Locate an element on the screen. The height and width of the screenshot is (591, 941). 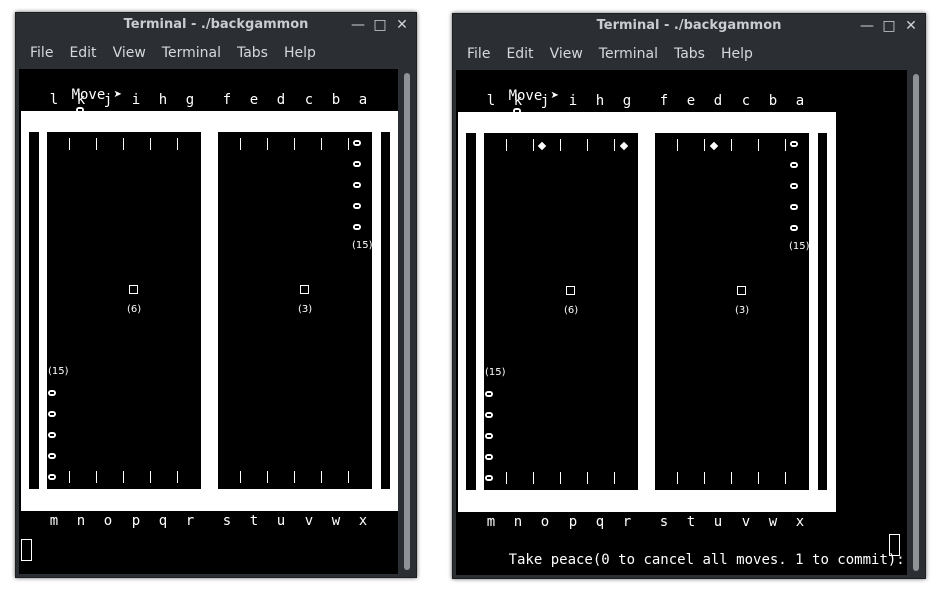
move-marker is located at coordinates (542, 146).